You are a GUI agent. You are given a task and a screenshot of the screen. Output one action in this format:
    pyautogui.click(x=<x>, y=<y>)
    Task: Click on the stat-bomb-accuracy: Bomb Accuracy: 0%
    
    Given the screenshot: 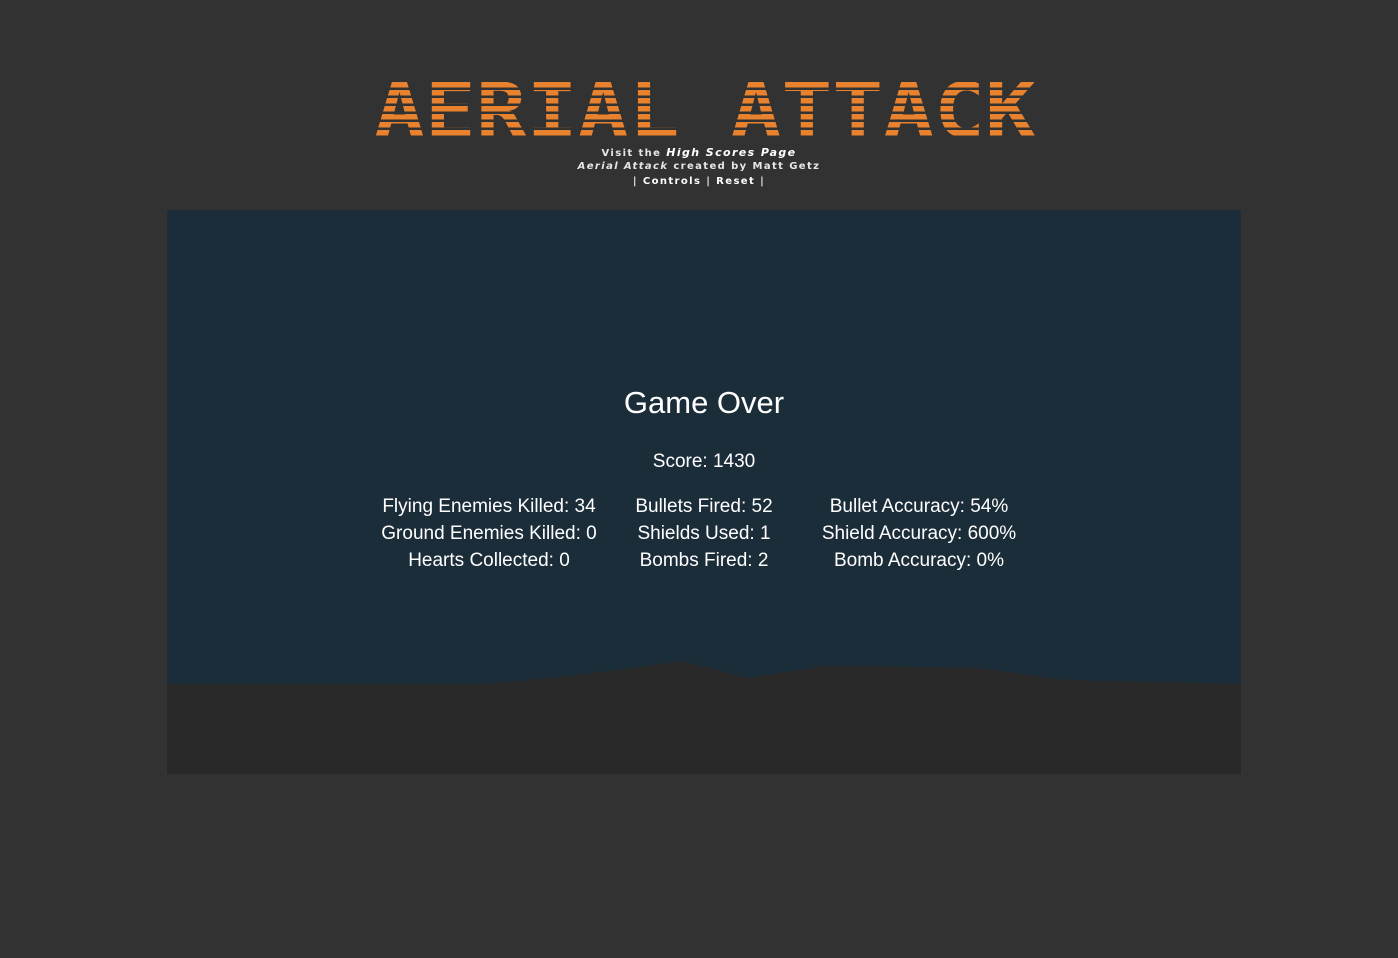 What is the action you would take?
    pyautogui.click(x=919, y=560)
    